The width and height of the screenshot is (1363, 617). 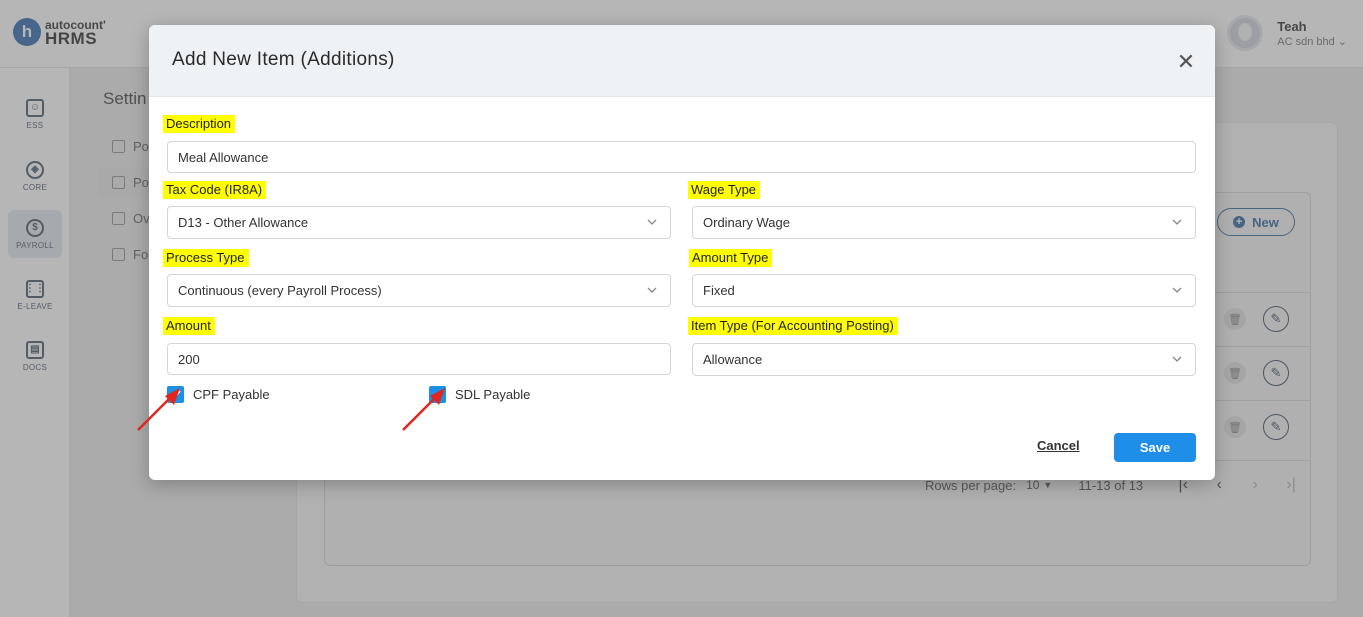 I want to click on cpf-payable-label: CPF Payable, so click(x=231, y=394).